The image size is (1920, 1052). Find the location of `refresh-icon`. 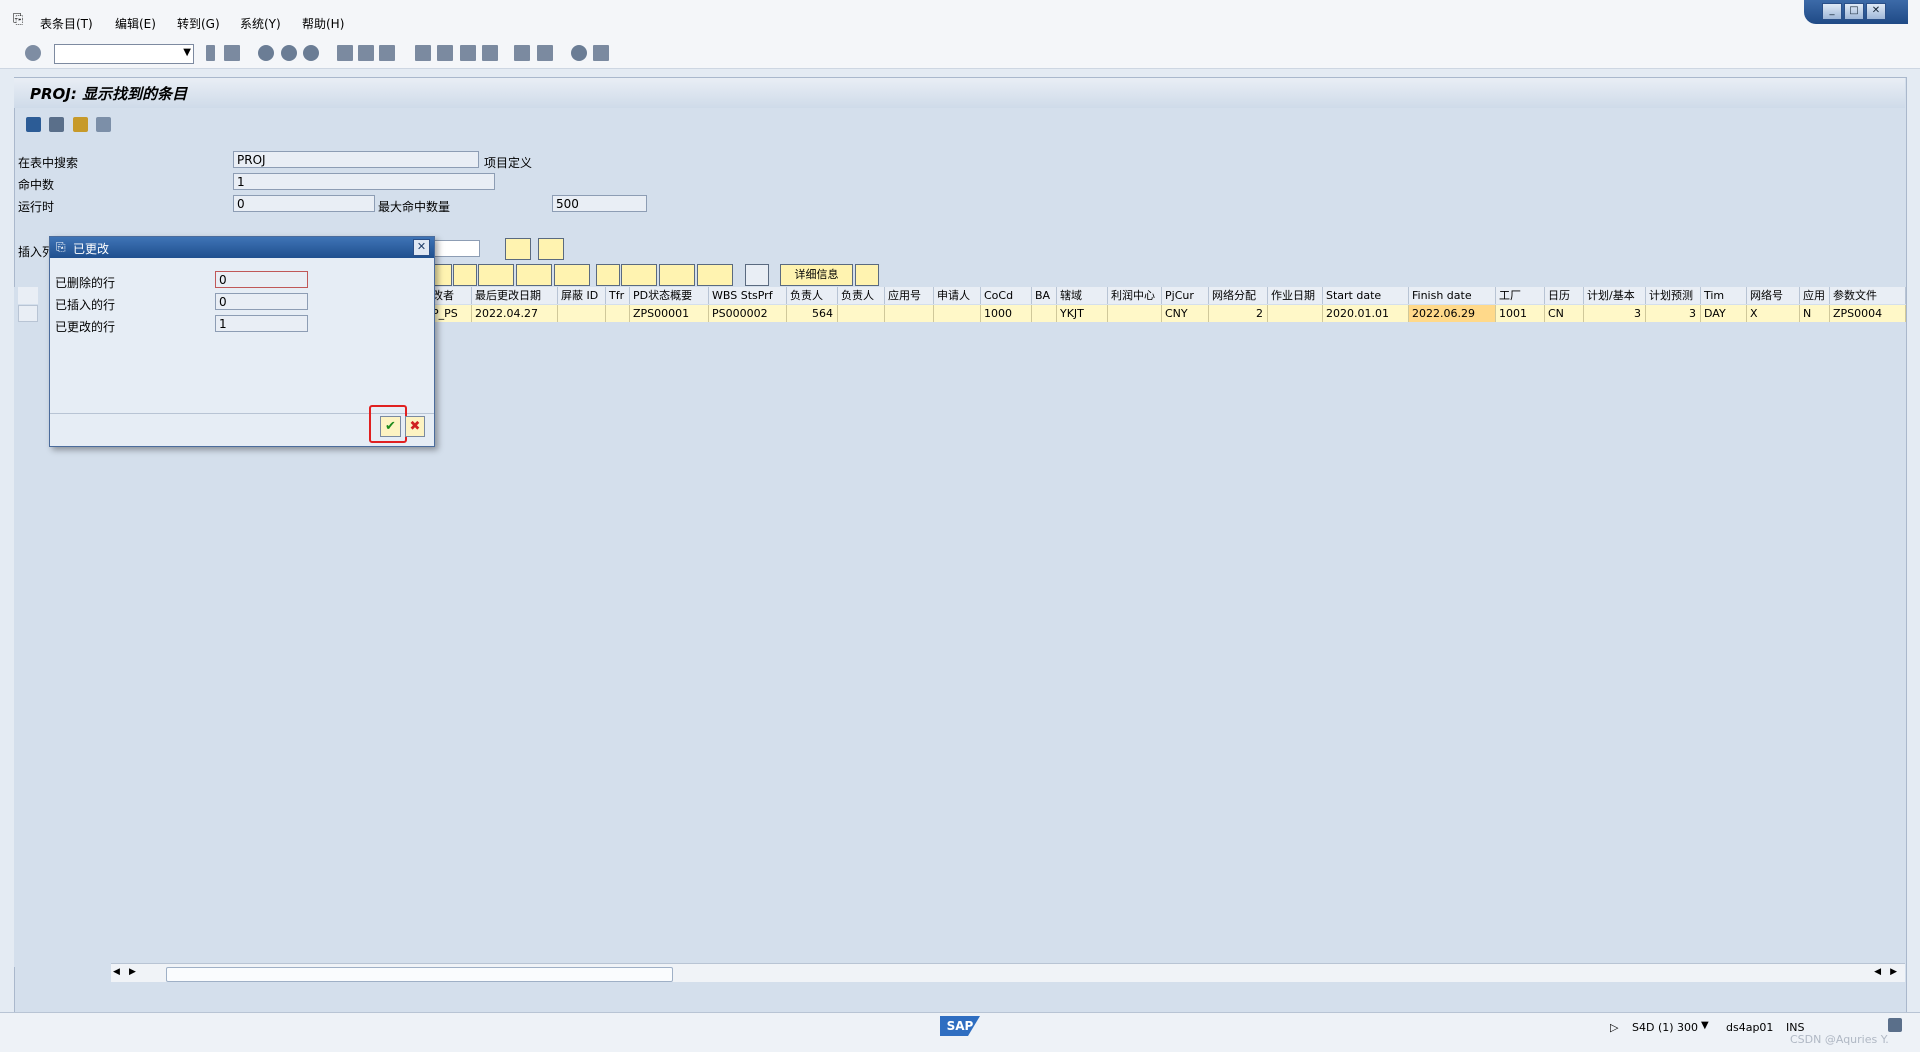

refresh-icon is located at coordinates (33, 124).